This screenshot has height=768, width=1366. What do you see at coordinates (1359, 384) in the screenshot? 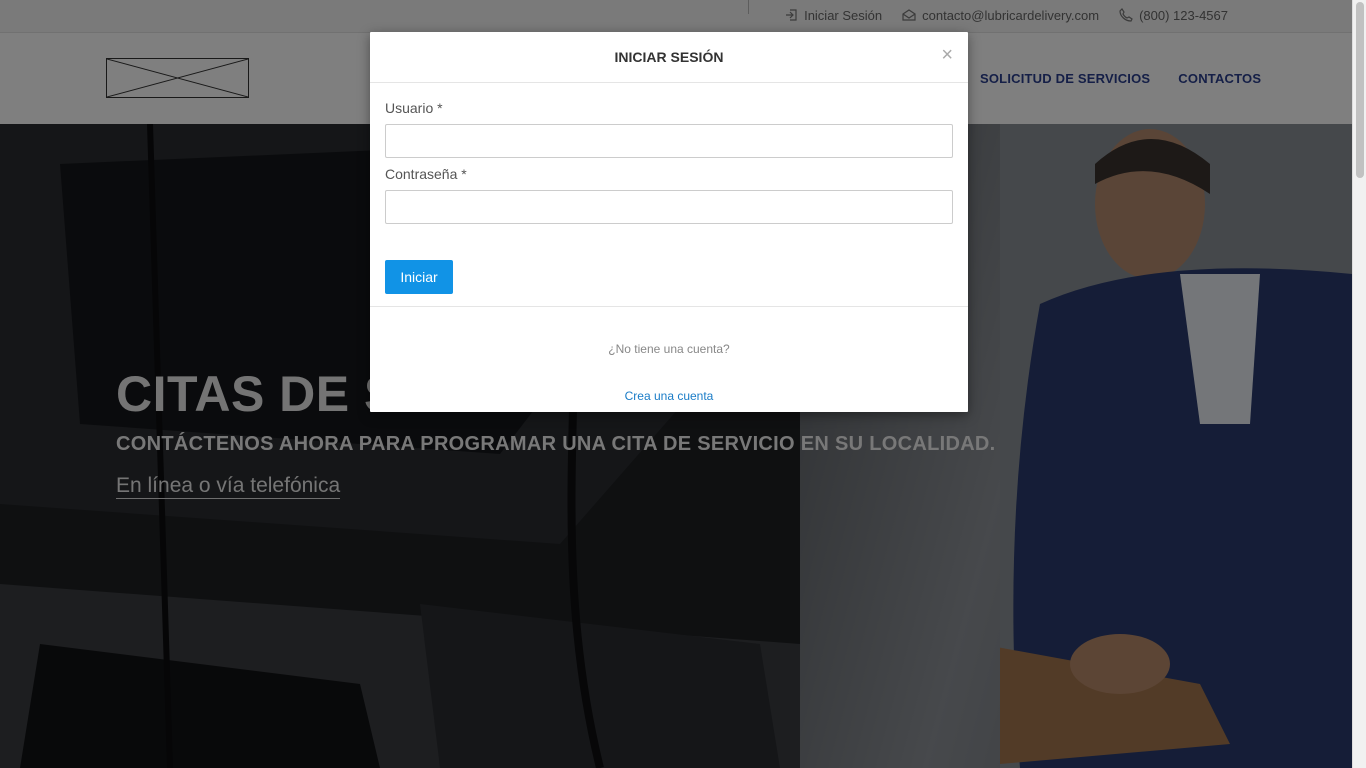
I see `page-scrollbar` at bounding box center [1359, 384].